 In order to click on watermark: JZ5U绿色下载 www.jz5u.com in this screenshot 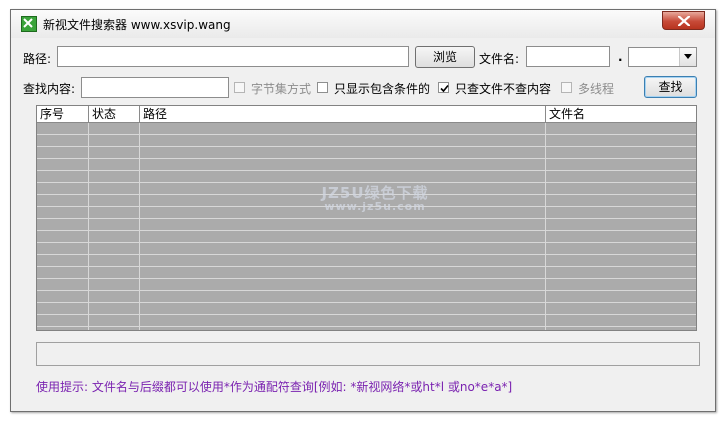, I will do `click(375, 200)`.